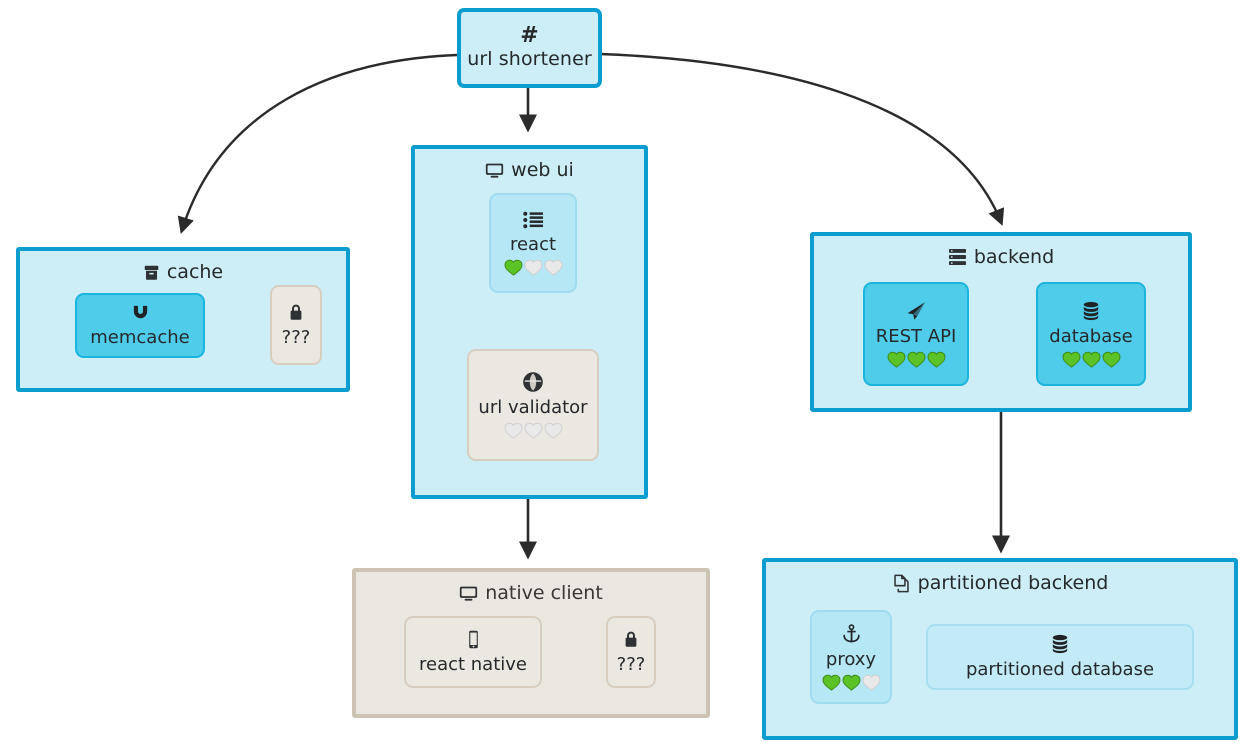 Image resolution: width=1252 pixels, height=752 pixels. I want to click on container-title-cache: cache, so click(183, 272).